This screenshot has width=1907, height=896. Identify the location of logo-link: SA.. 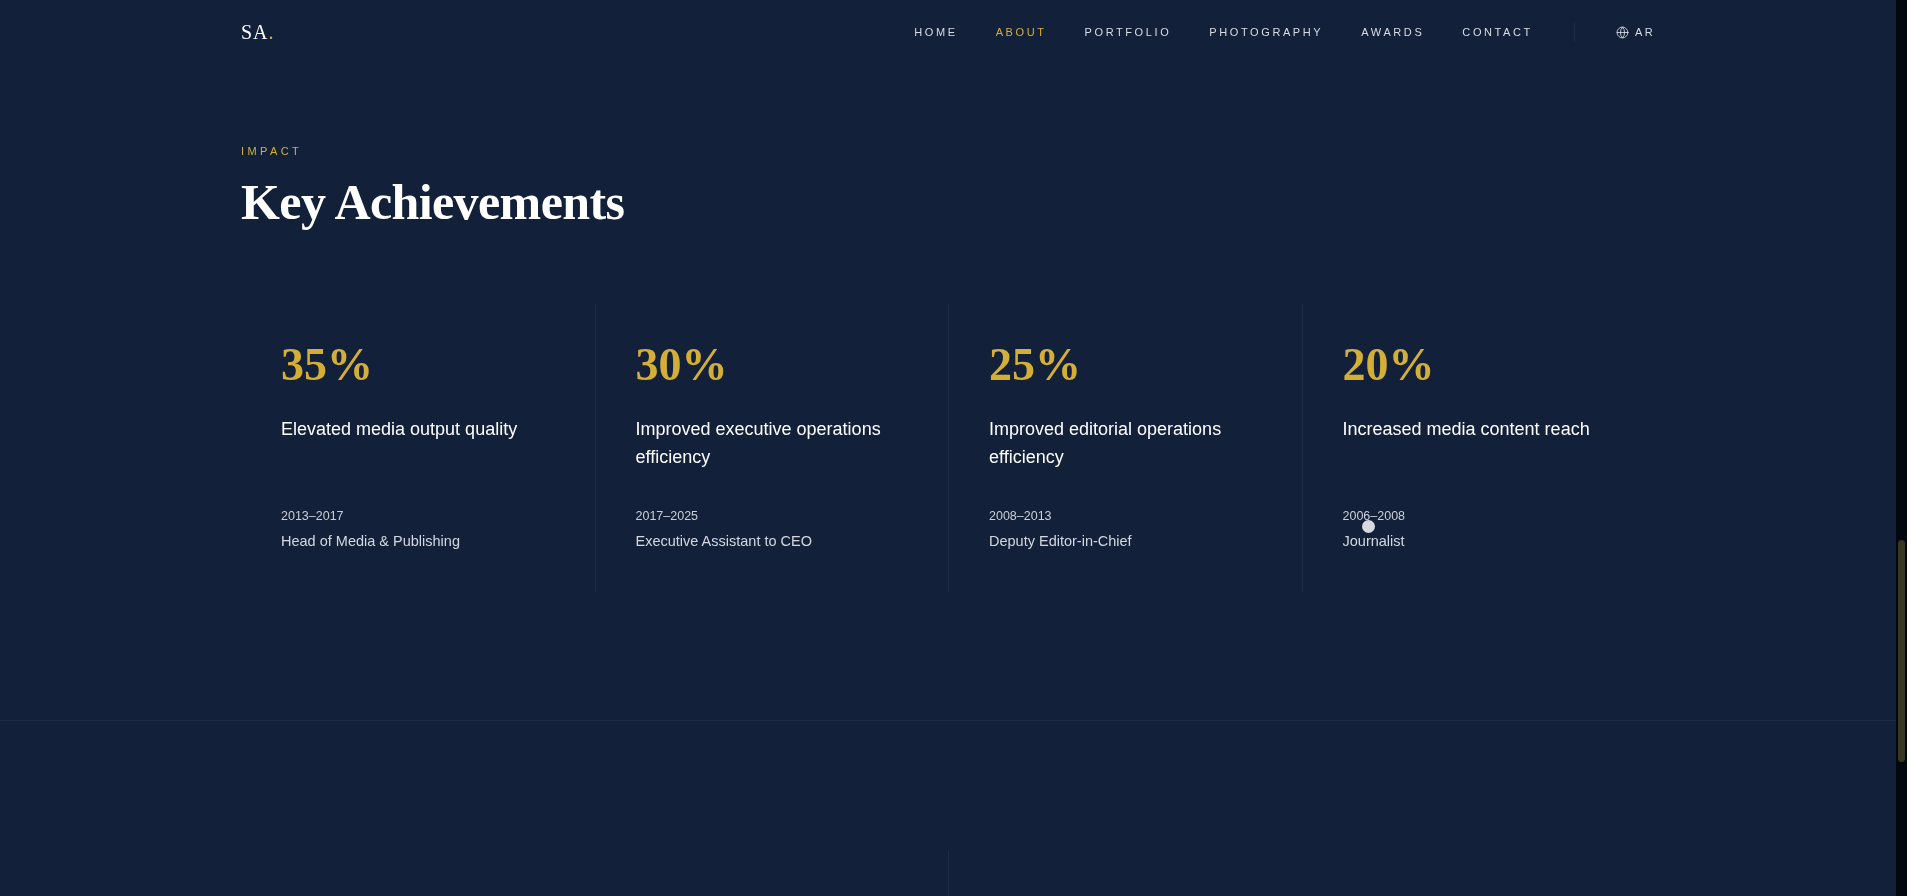
(258, 32).